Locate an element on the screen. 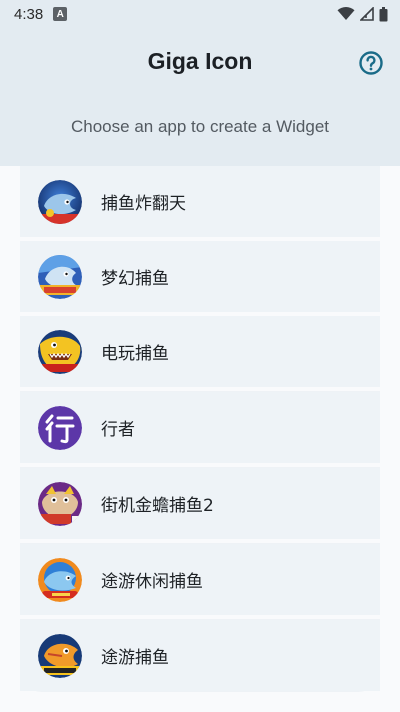 The image size is (400, 712). status-icons is located at coordinates (362, 14).